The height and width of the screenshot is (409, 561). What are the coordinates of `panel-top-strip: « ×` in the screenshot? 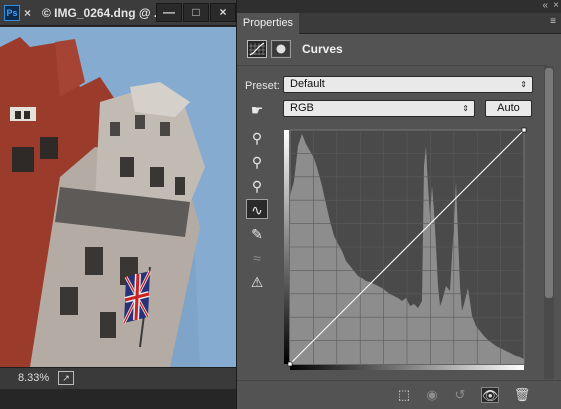 It's located at (399, 6).